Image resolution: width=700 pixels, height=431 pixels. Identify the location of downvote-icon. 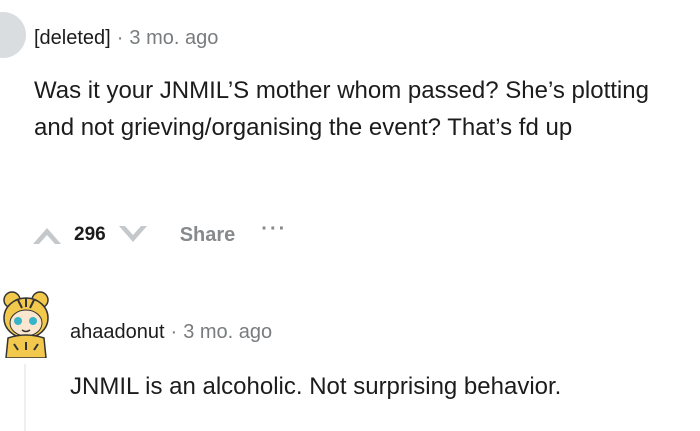
(133, 235).